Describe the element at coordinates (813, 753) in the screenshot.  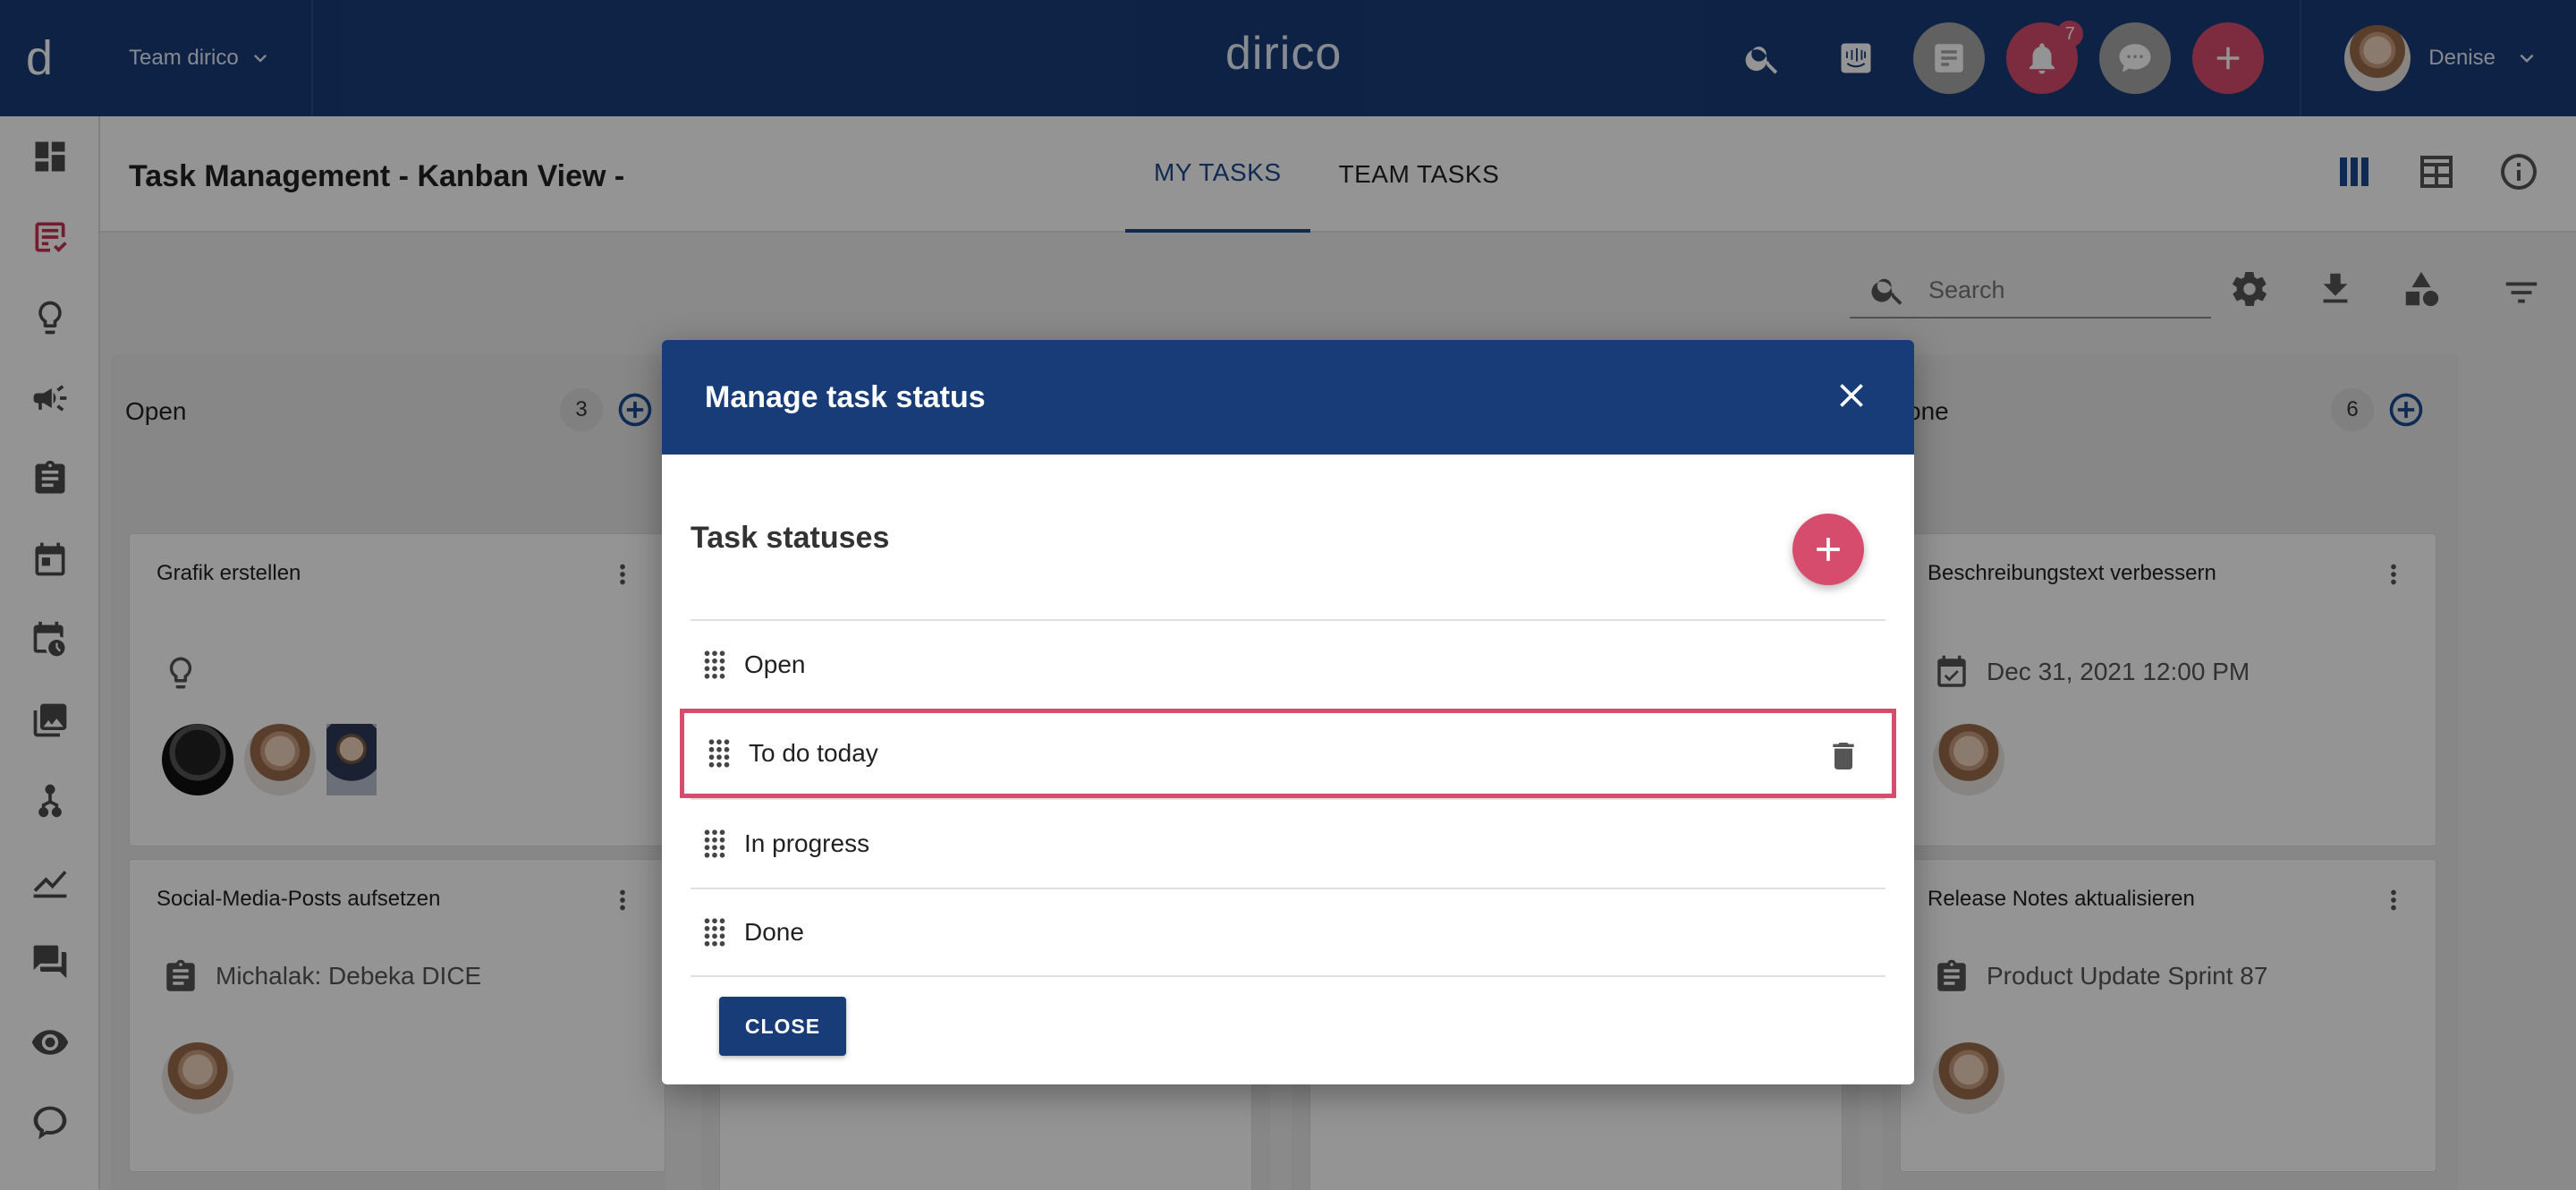
I see `status-label: To do today` at that location.